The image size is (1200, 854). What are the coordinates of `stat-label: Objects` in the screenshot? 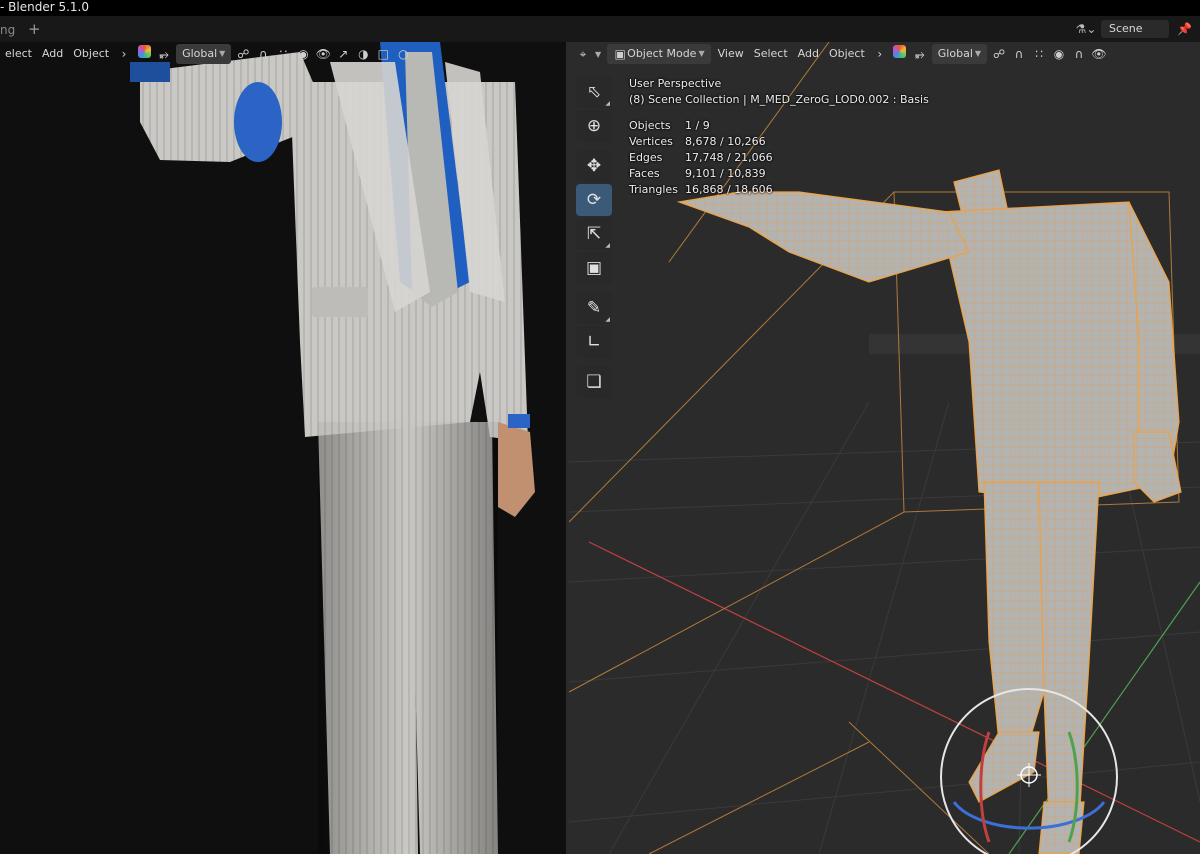 It's located at (650, 125).